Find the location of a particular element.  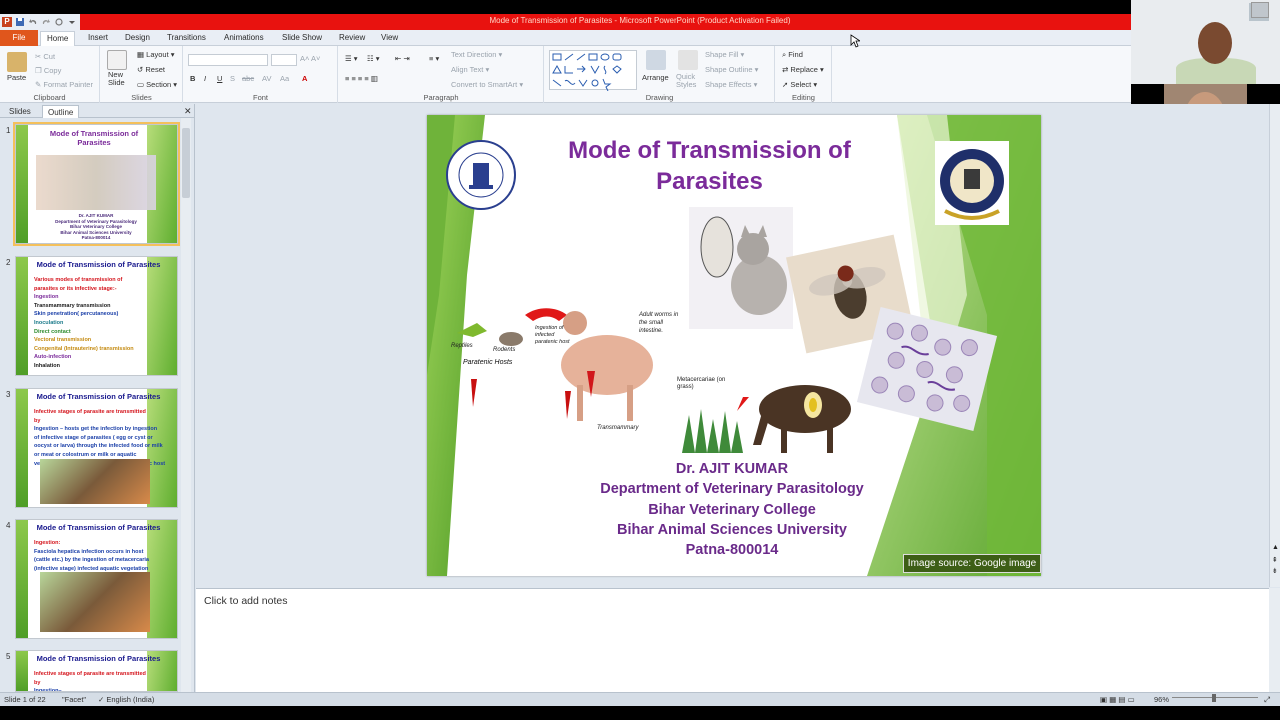

redo-icon is located at coordinates (46, 22).